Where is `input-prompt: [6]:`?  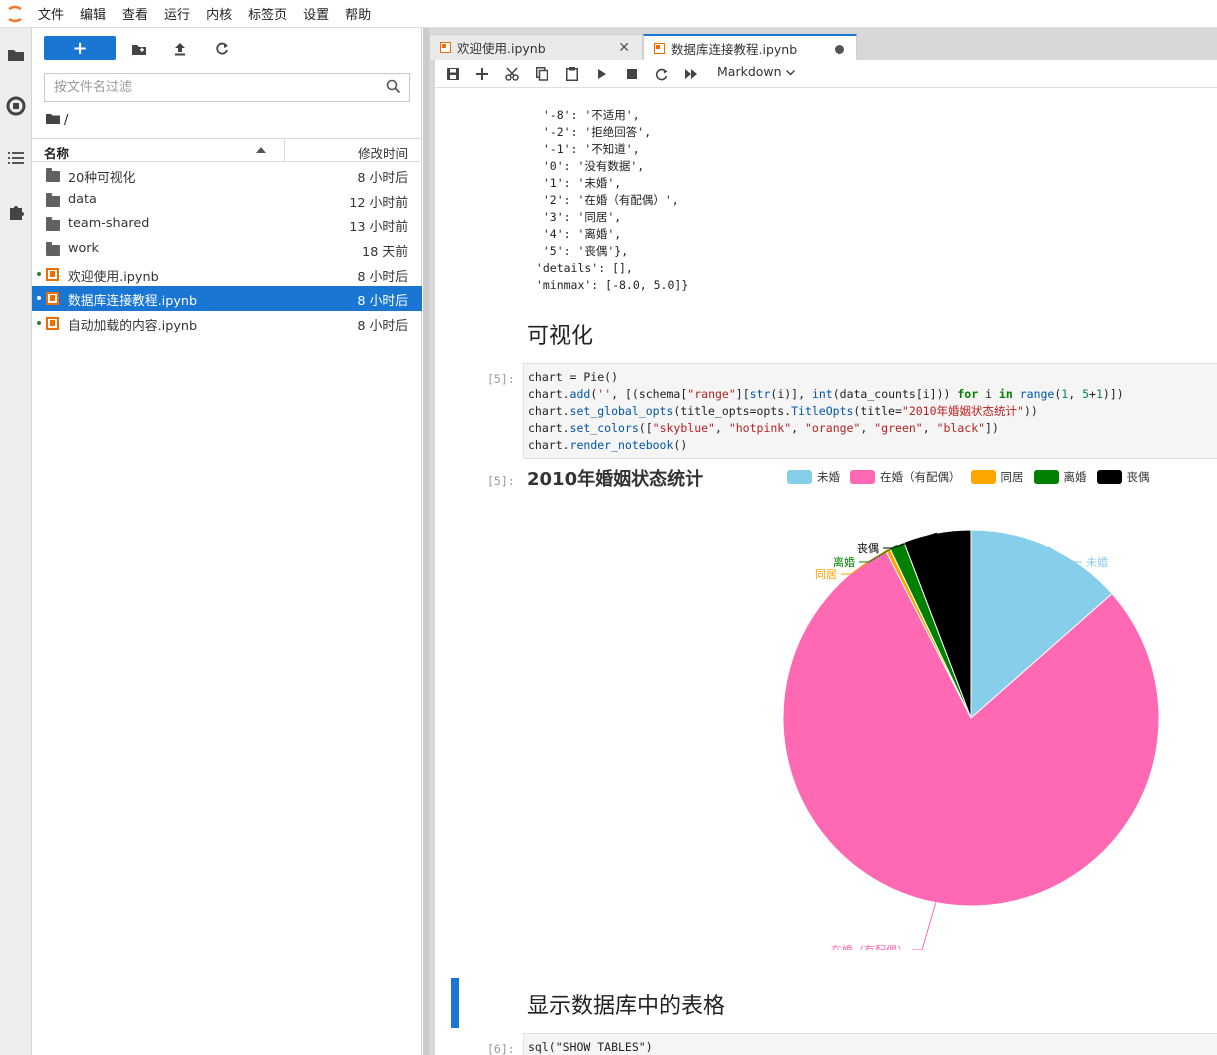 input-prompt: [6]: is located at coordinates (501, 1048).